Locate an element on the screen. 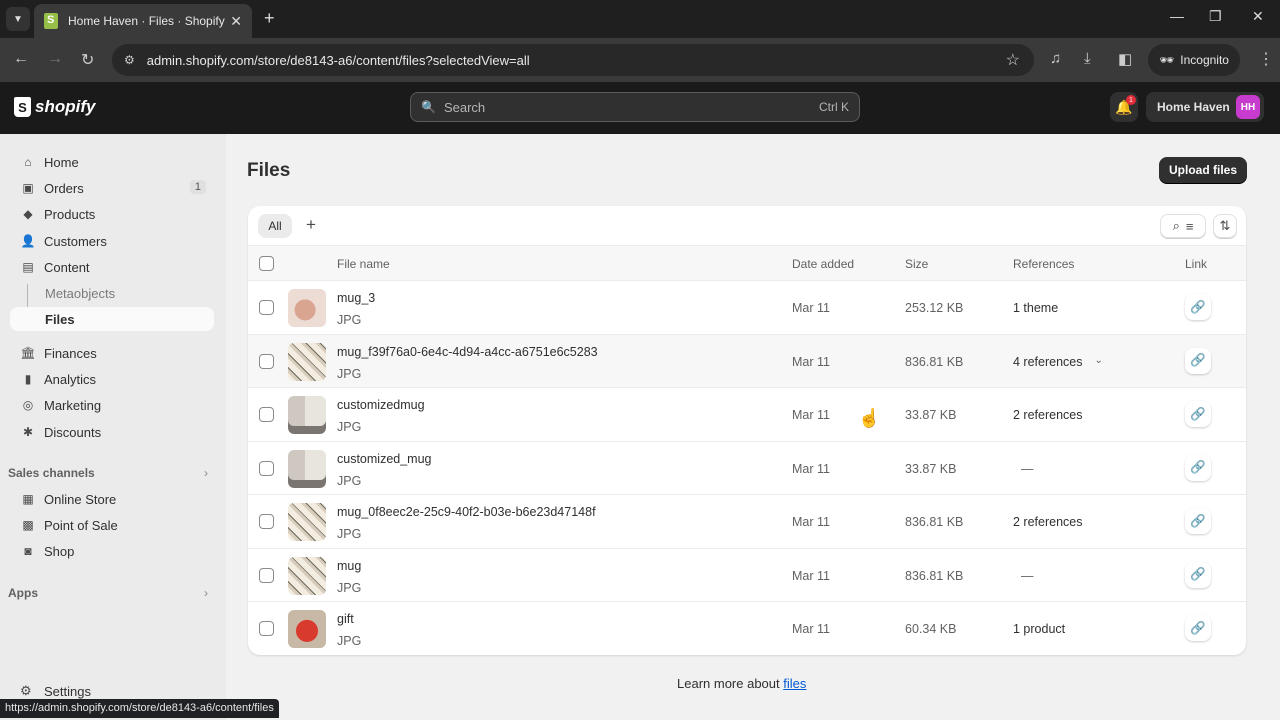  table-row: customized_mug JPG Mar 11 33.87 KB — 🔗 is located at coordinates (747, 468).